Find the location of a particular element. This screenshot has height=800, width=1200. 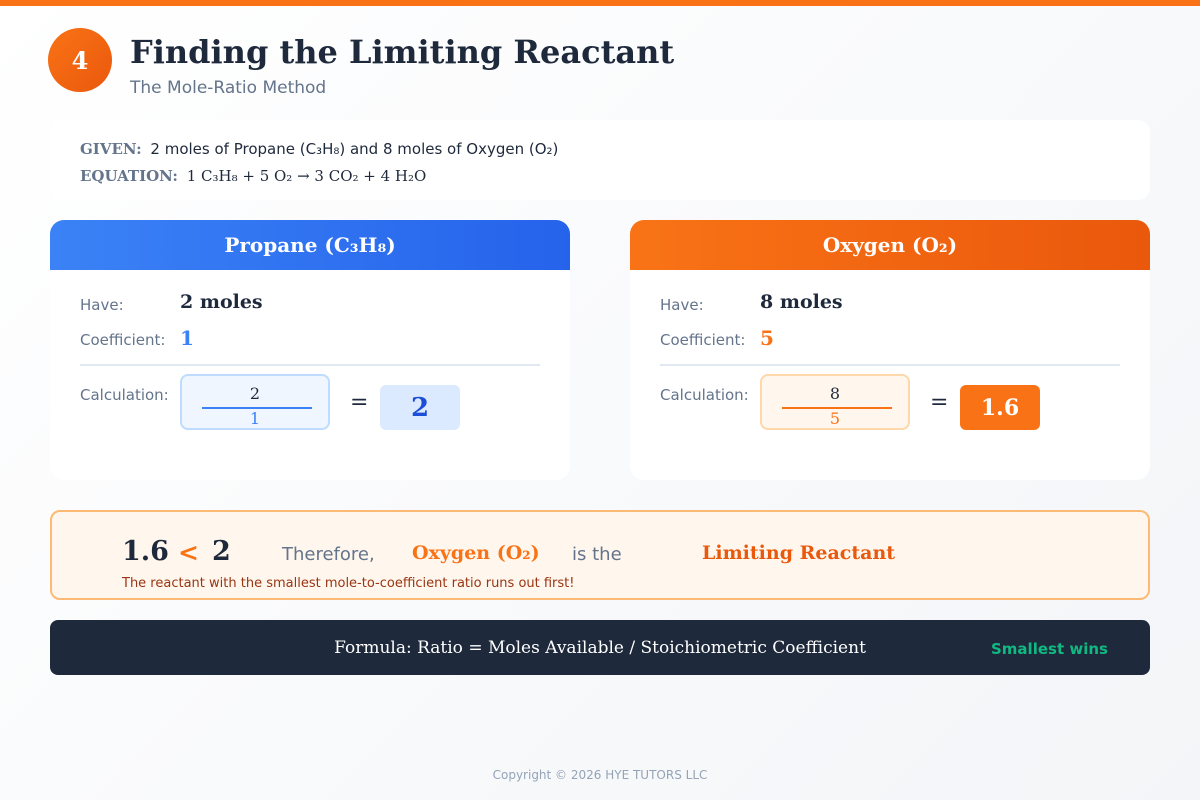

fraction-numerator: 8 is located at coordinates (835, 393).